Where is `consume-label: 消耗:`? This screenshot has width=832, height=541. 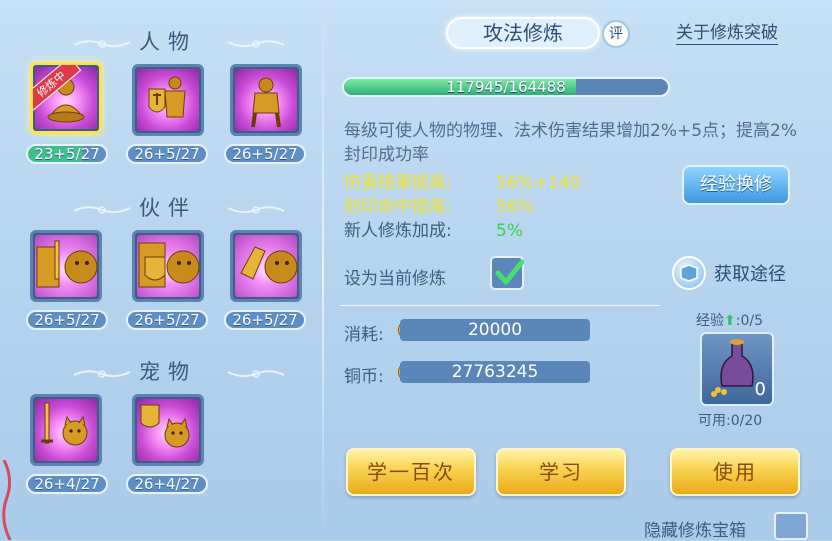
consume-label: 消耗: is located at coordinates (364, 335).